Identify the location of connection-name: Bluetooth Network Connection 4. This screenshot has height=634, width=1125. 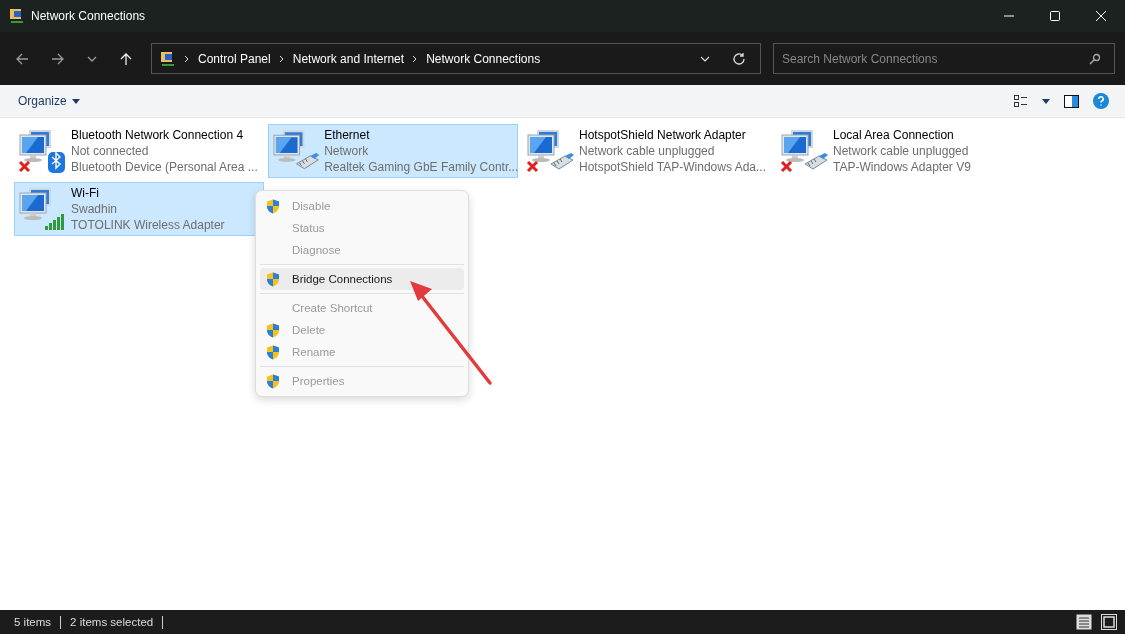
(157, 135).